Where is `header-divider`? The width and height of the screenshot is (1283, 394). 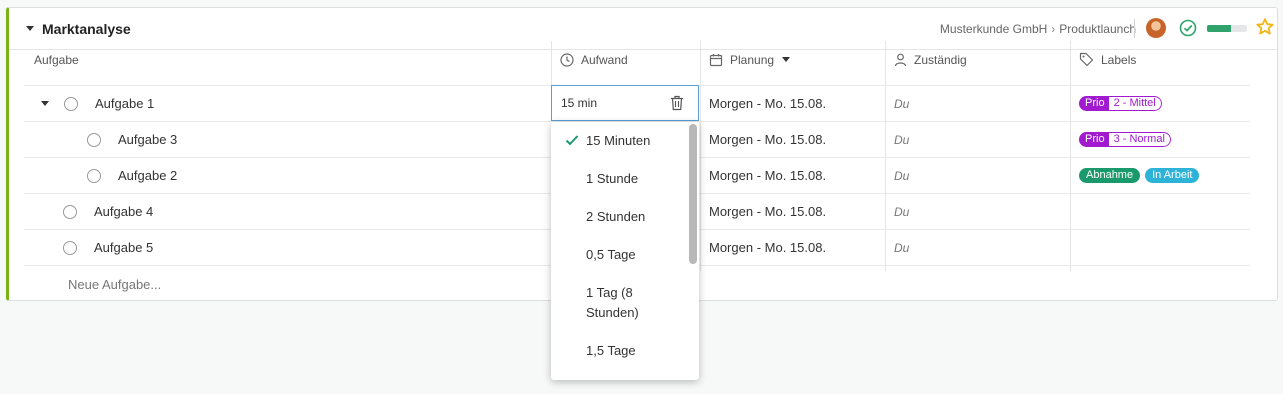
header-divider is located at coordinates (1134, 28).